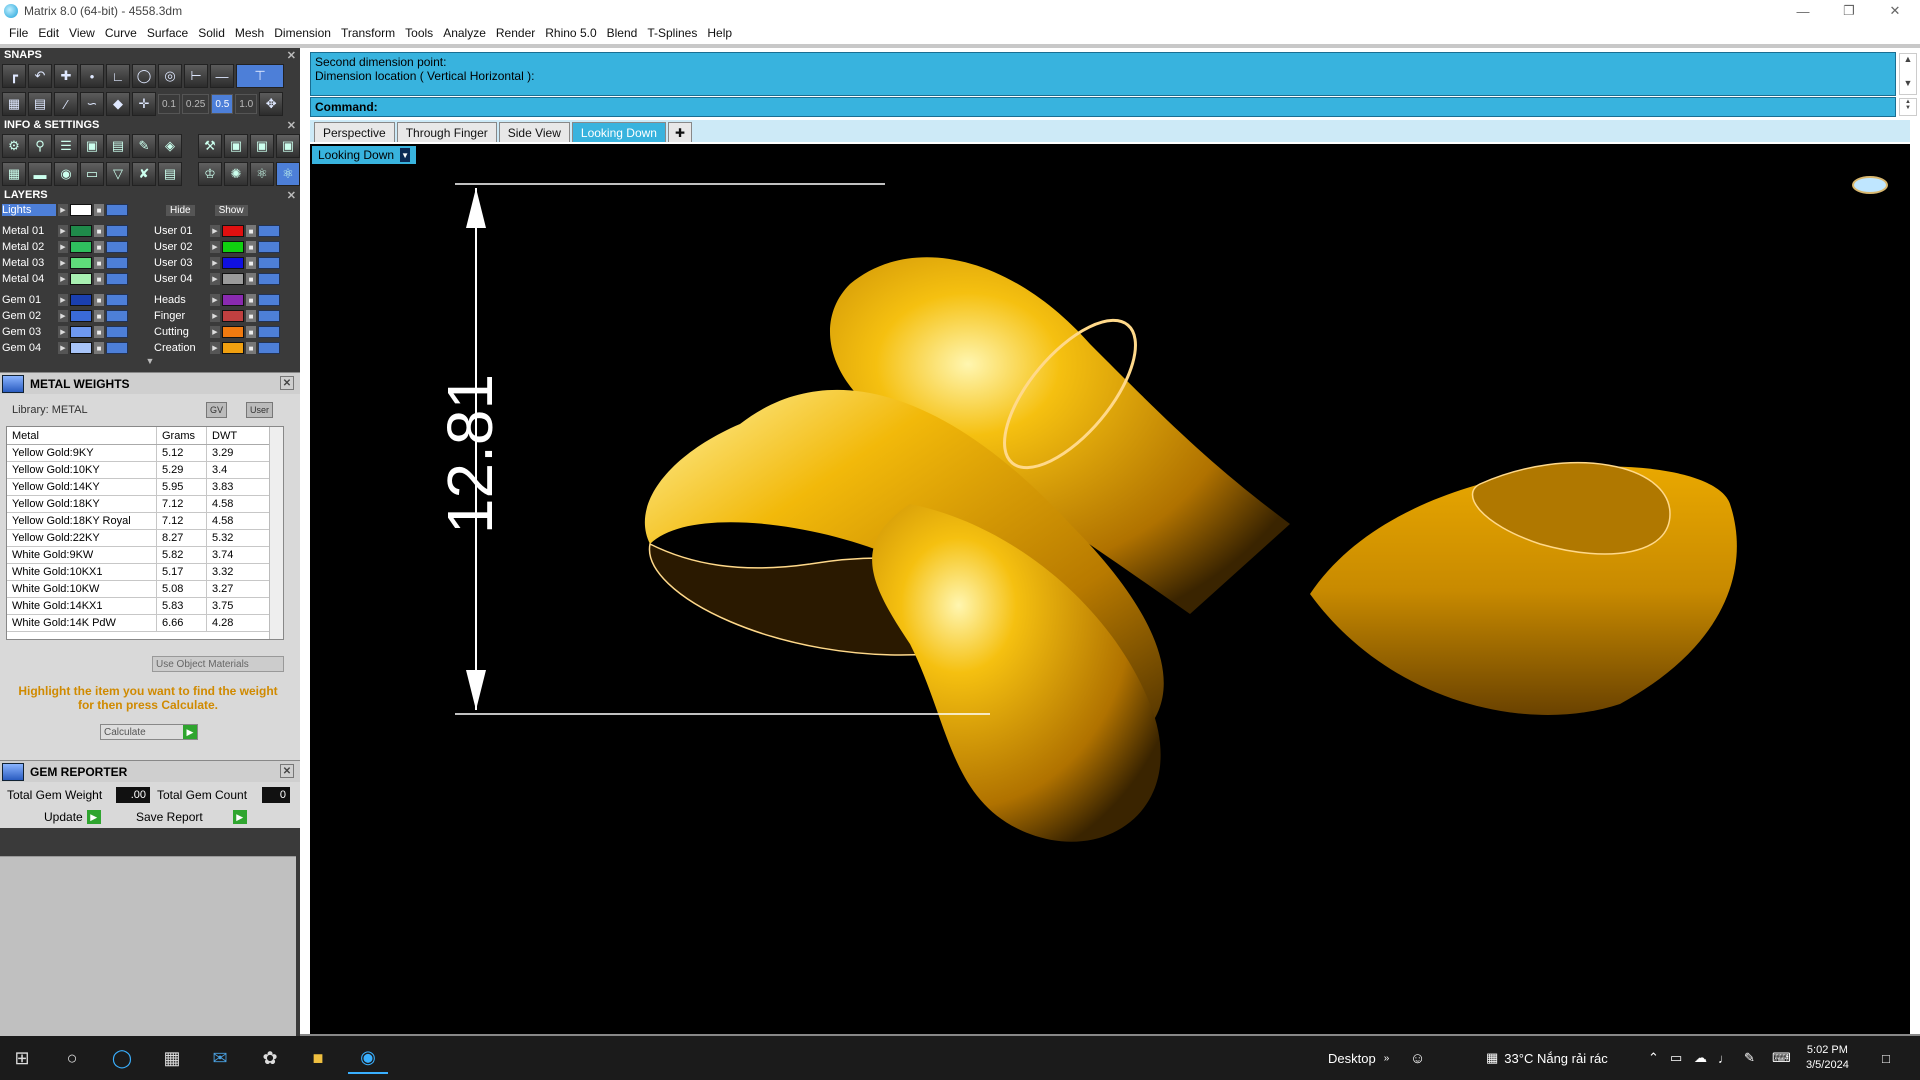 The image size is (1920, 1080). I want to click on object-icon: ◉, so click(66, 174).